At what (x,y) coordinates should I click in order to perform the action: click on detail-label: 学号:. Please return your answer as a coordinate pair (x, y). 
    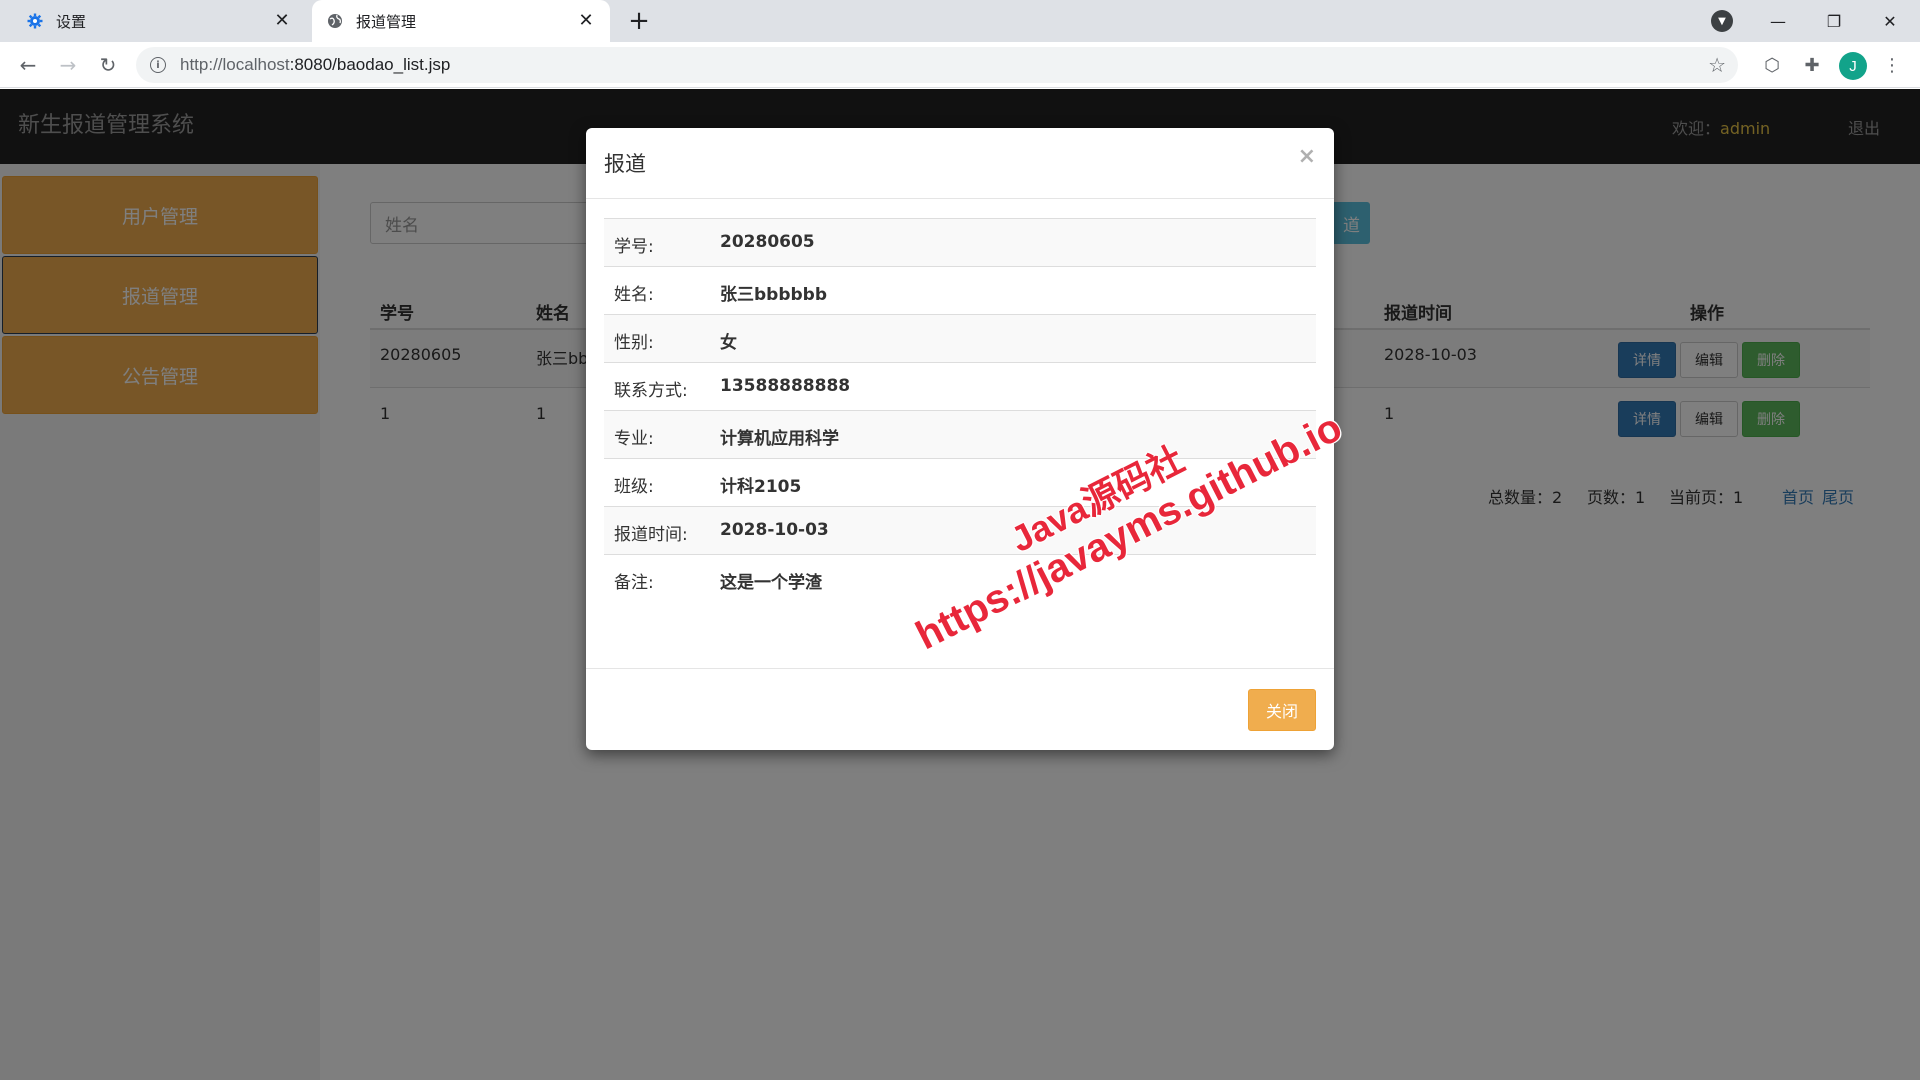
    Looking at the image, I should click on (634, 247).